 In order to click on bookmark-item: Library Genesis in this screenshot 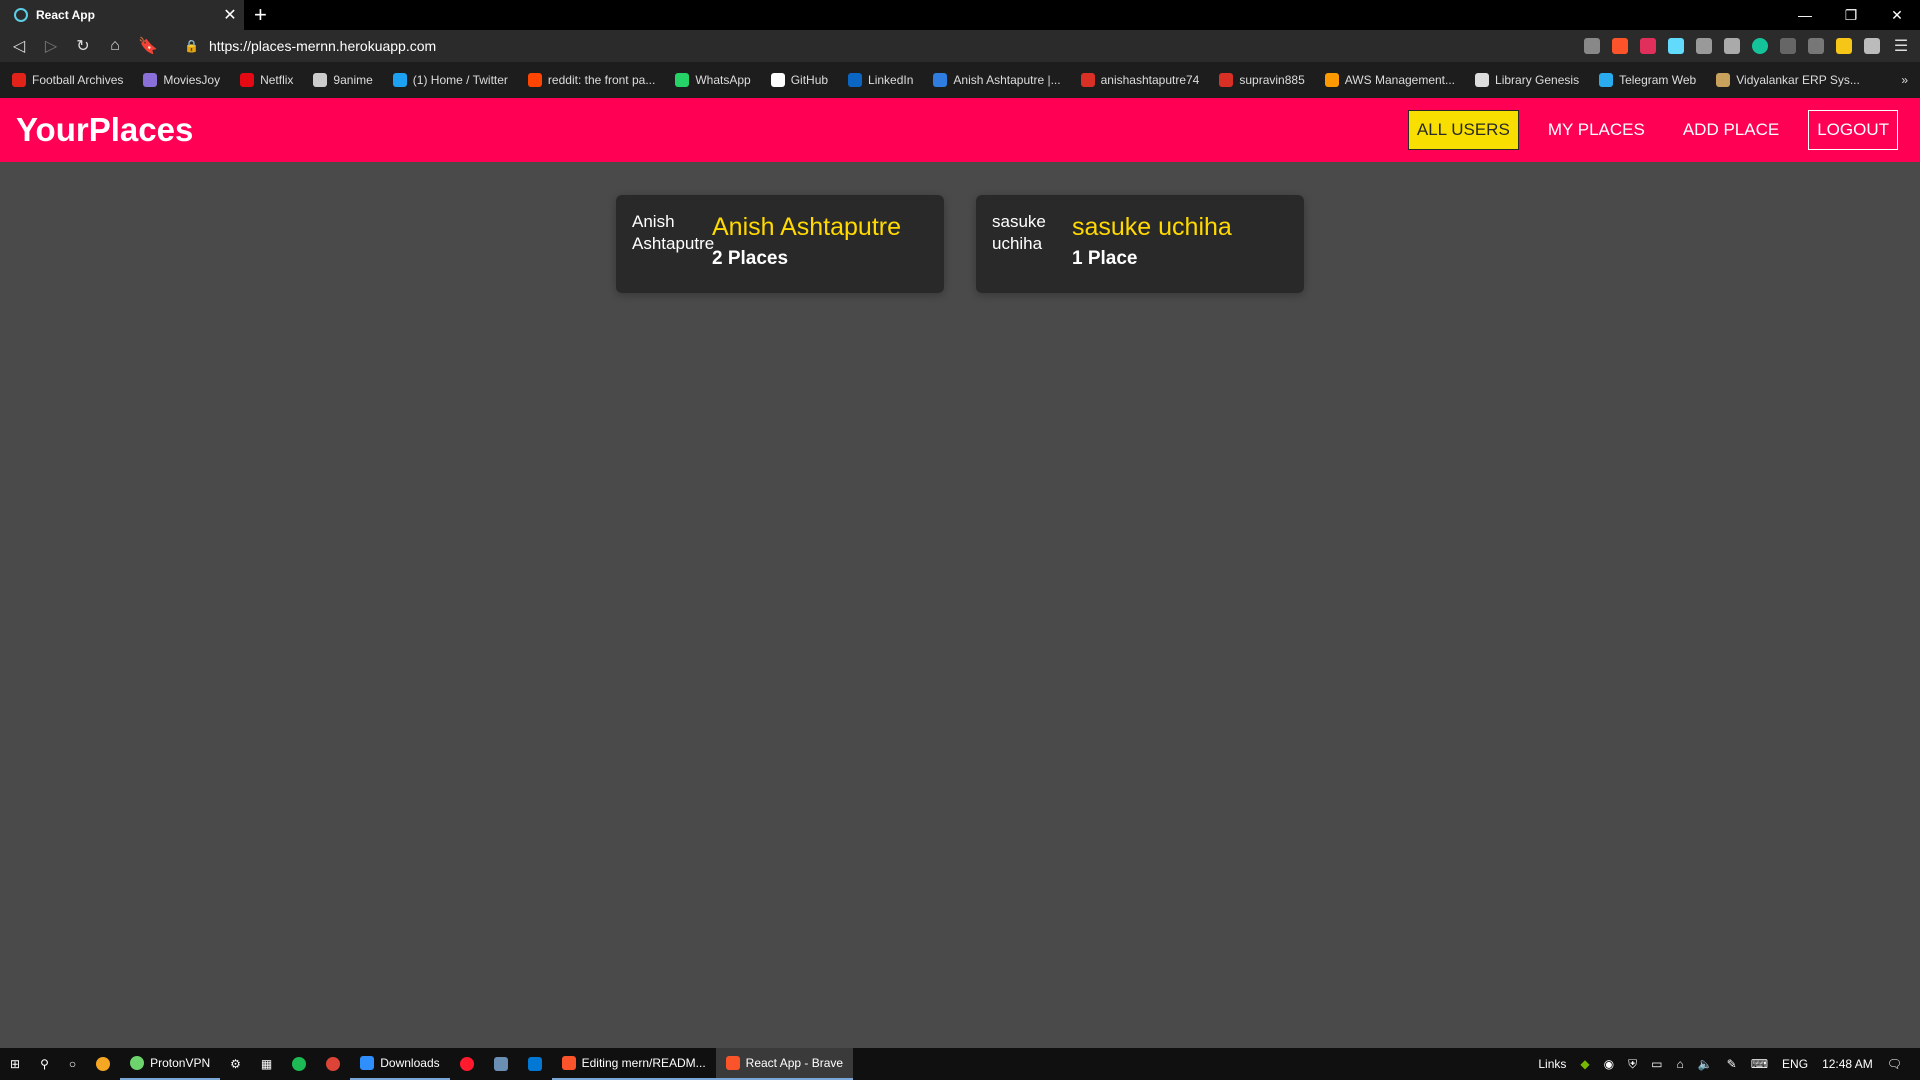, I will do `click(1527, 80)`.